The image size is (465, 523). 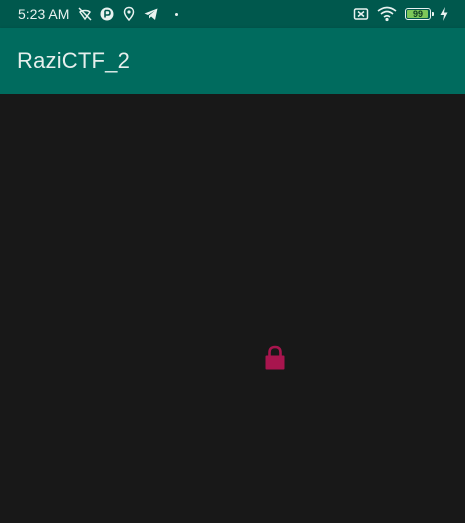 I want to click on lock-icon, so click(x=275, y=357).